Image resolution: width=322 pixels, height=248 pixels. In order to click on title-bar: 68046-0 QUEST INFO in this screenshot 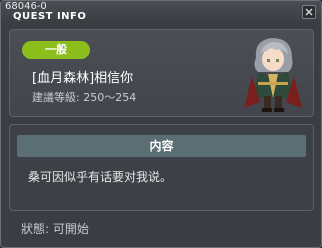, I will do `click(161, 12)`.